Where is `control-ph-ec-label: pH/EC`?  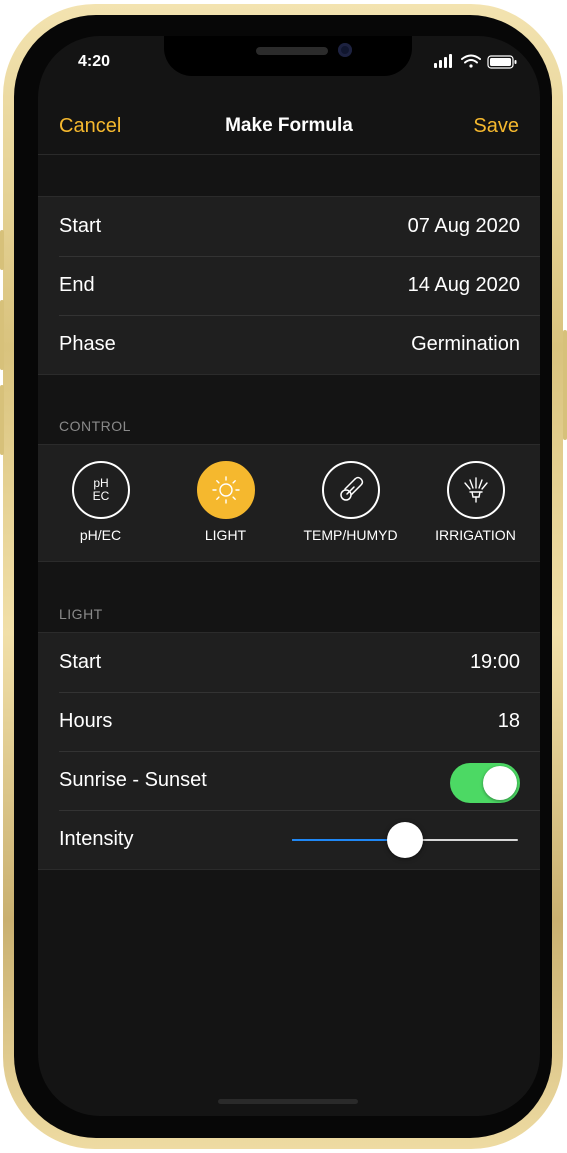 control-ph-ec-label: pH/EC is located at coordinates (100, 535).